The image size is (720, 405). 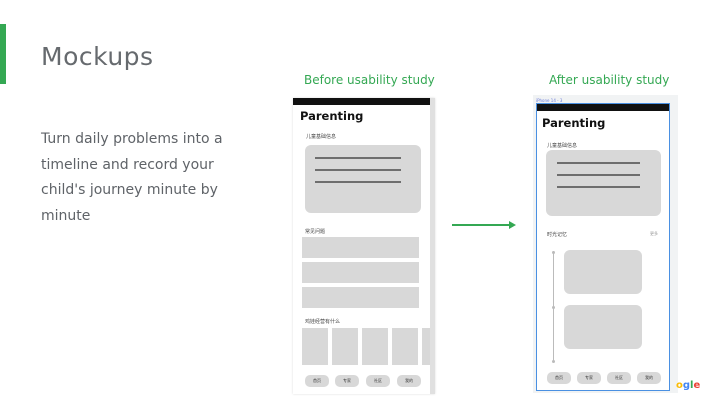 What do you see at coordinates (609, 80) in the screenshot?
I see `label-after: After usability study` at bounding box center [609, 80].